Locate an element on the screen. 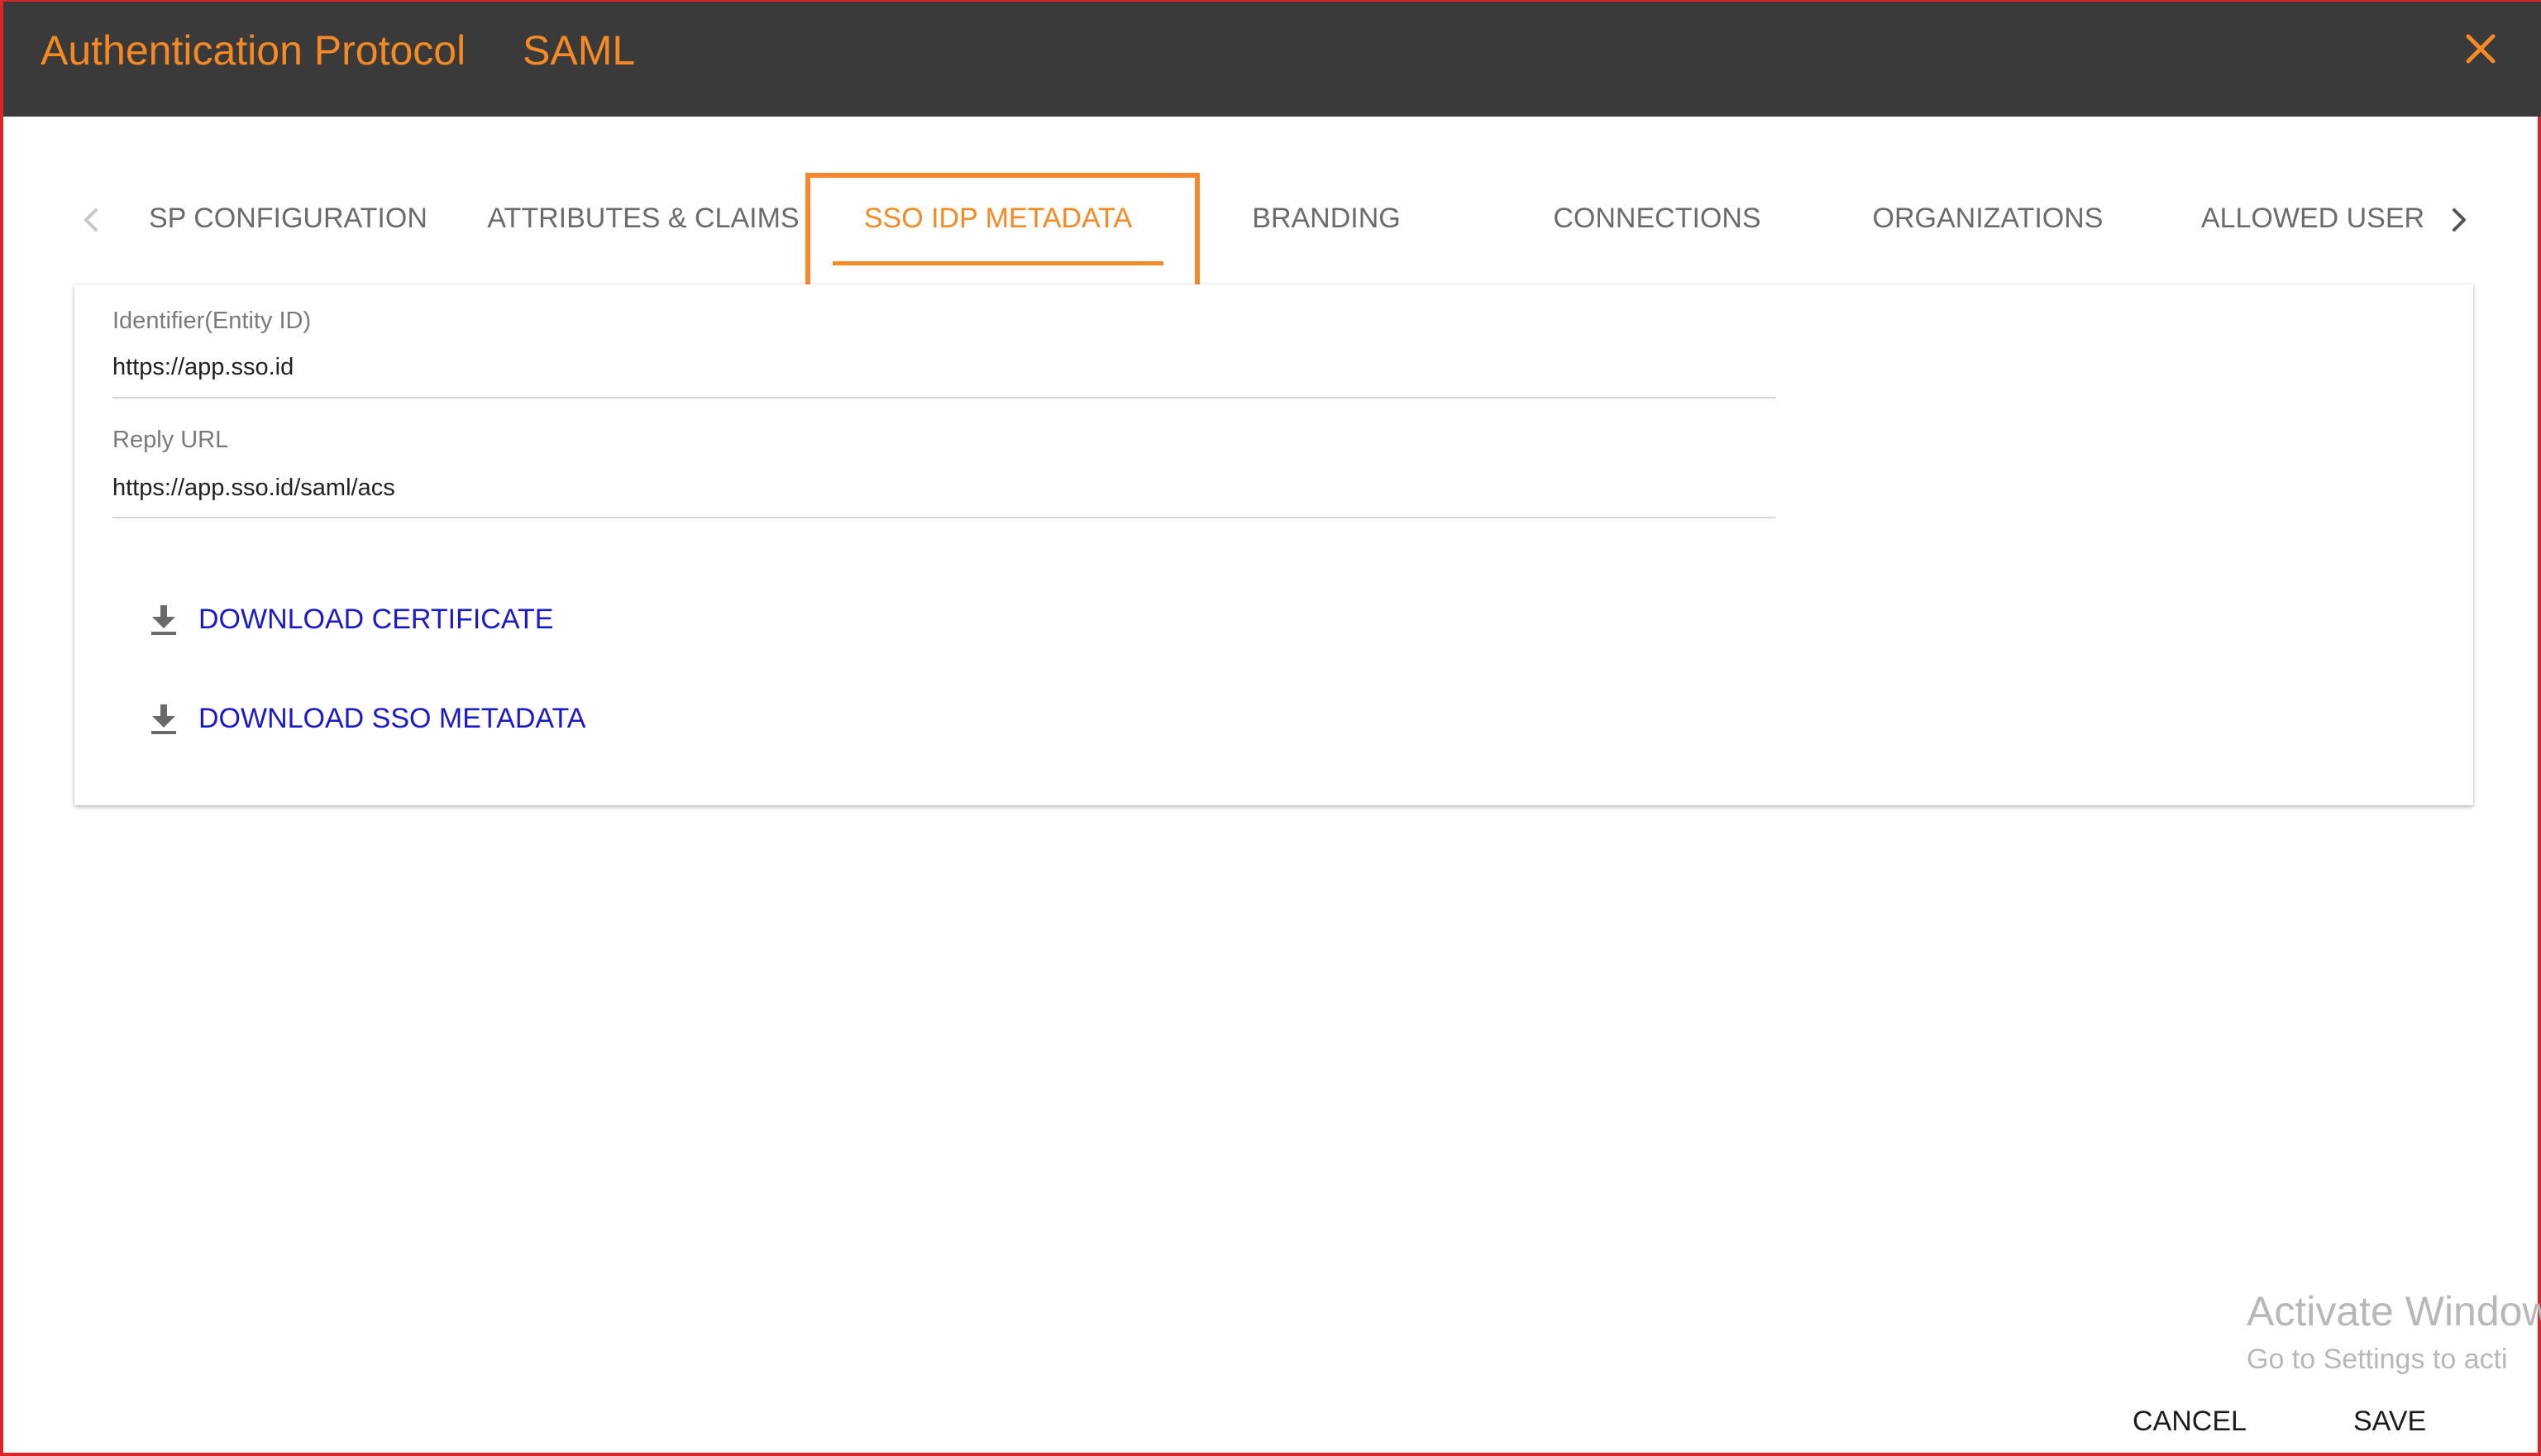 Image resolution: width=2541 pixels, height=1456 pixels. protocol-name: SAML is located at coordinates (579, 50).